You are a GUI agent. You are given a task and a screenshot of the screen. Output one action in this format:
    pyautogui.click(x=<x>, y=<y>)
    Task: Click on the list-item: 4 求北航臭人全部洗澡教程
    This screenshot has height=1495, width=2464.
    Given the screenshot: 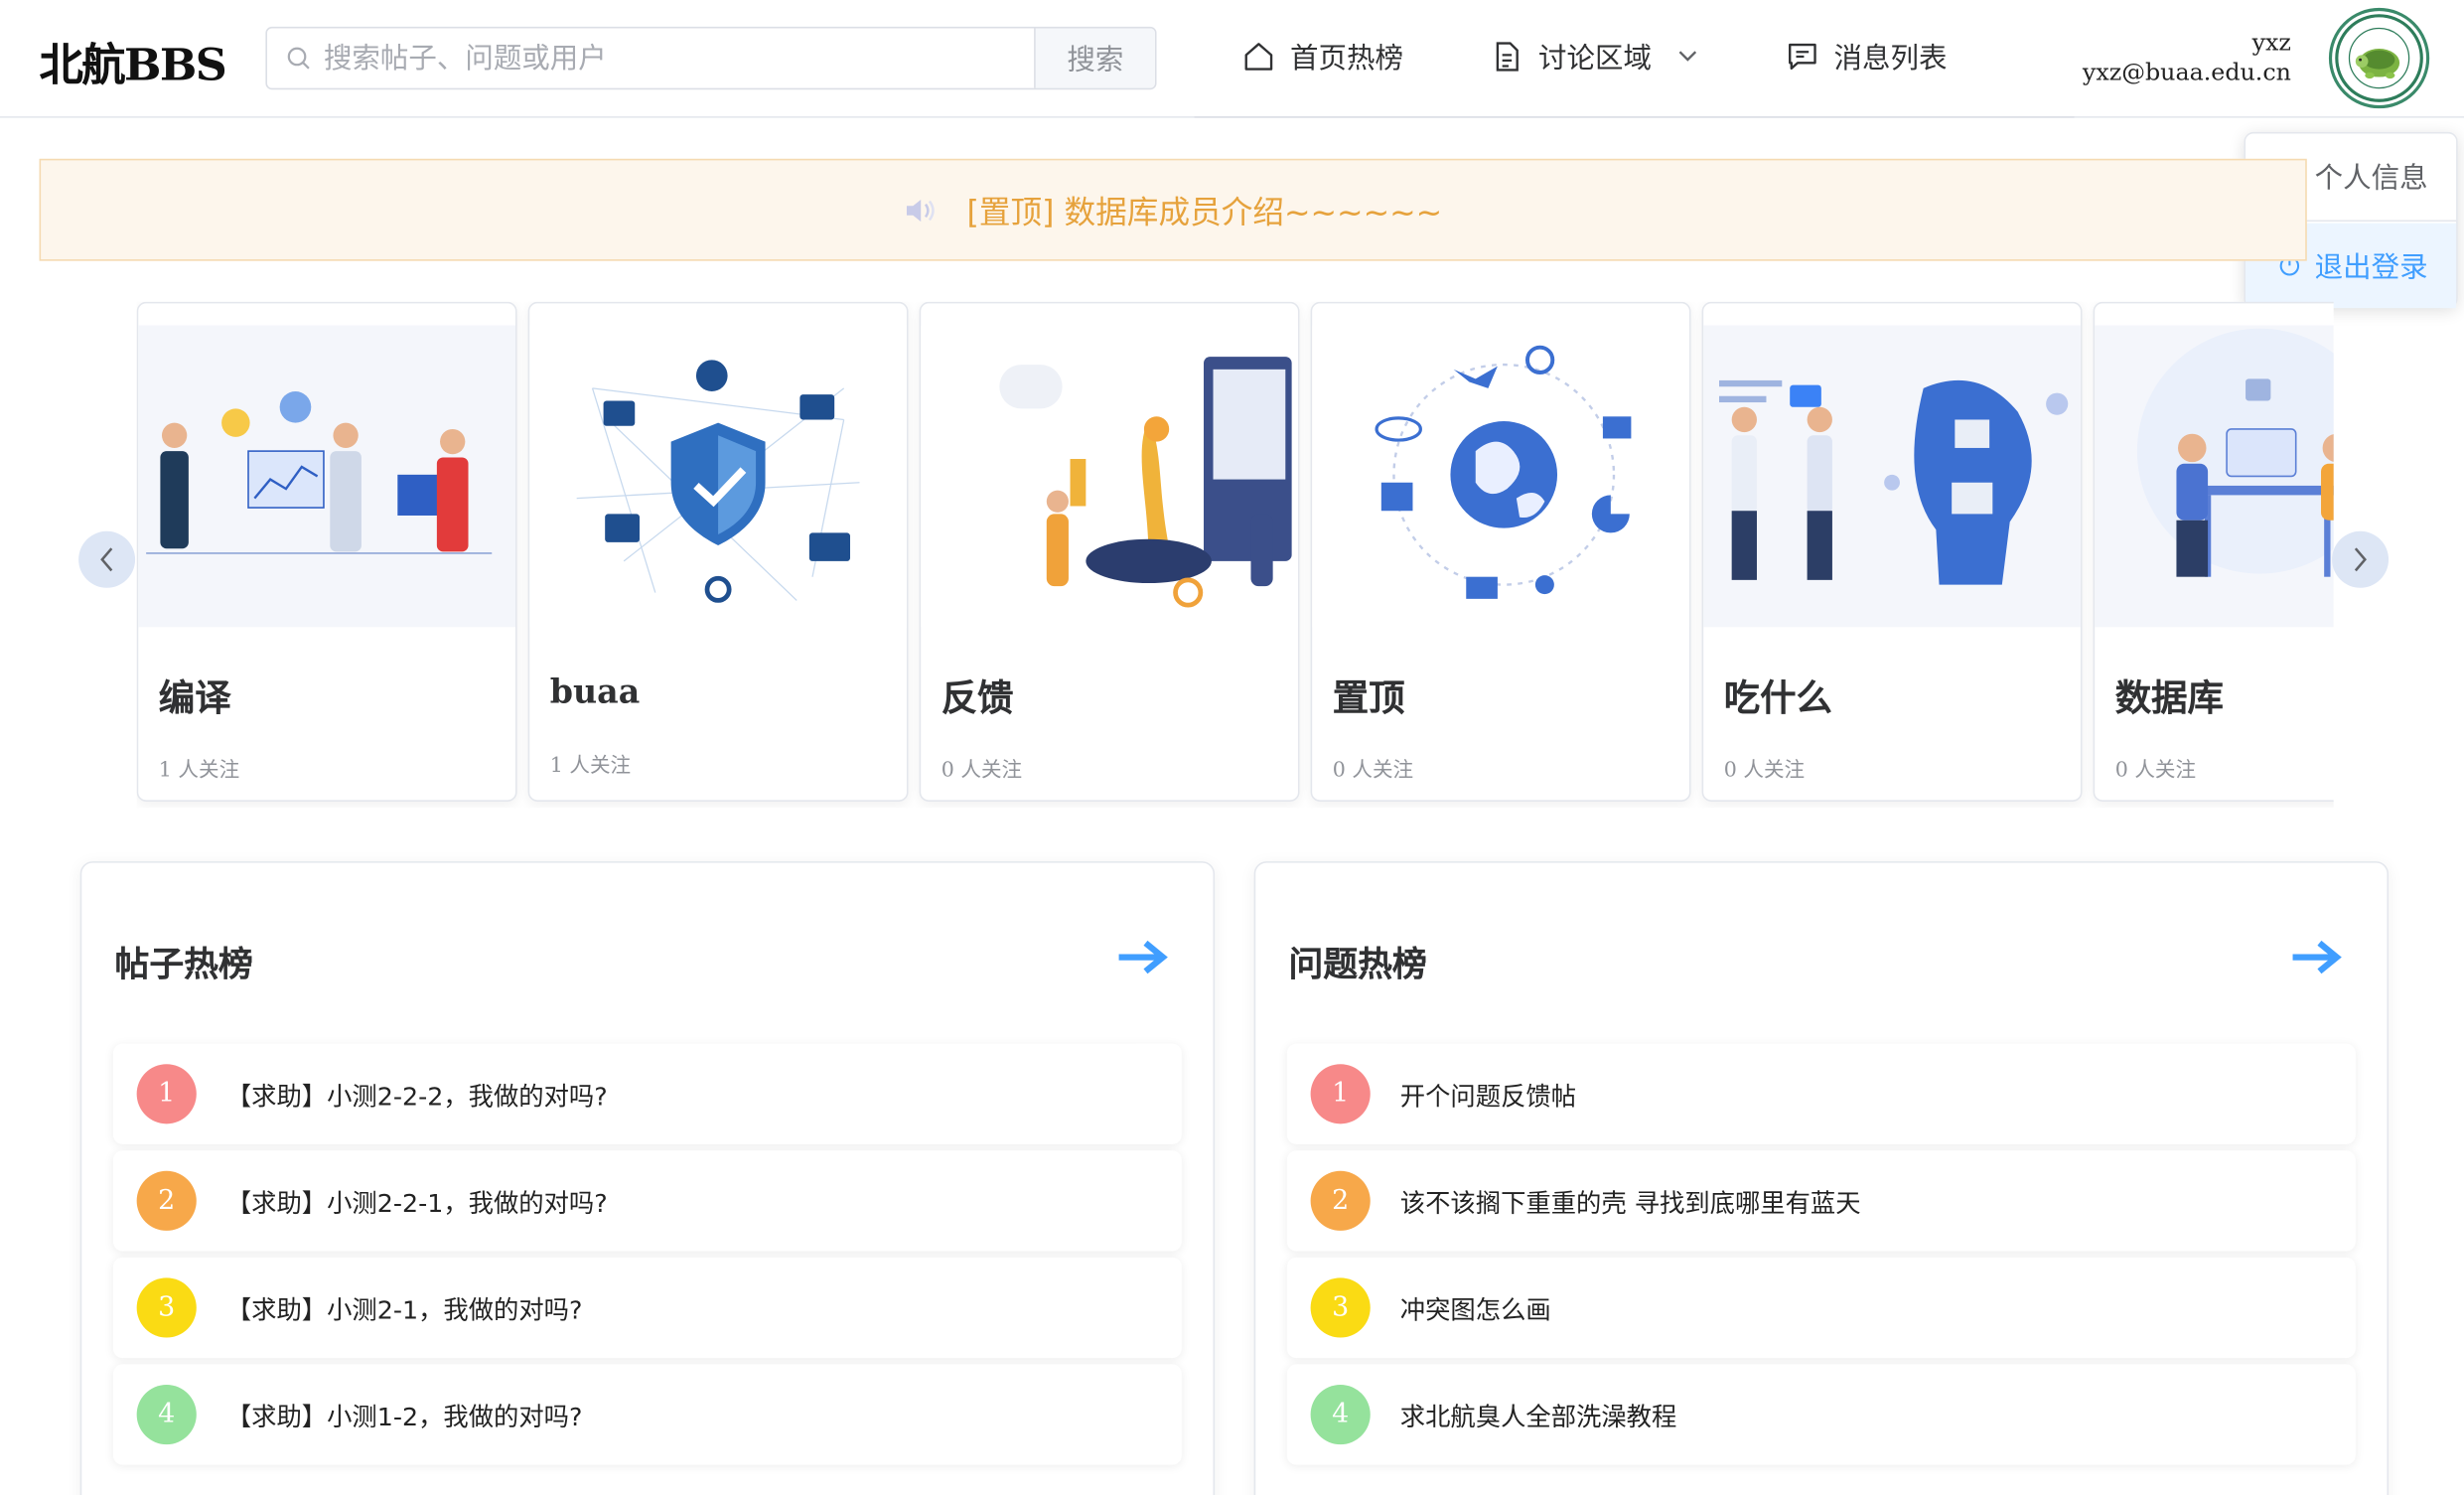 What is the action you would take?
    pyautogui.click(x=1821, y=1414)
    